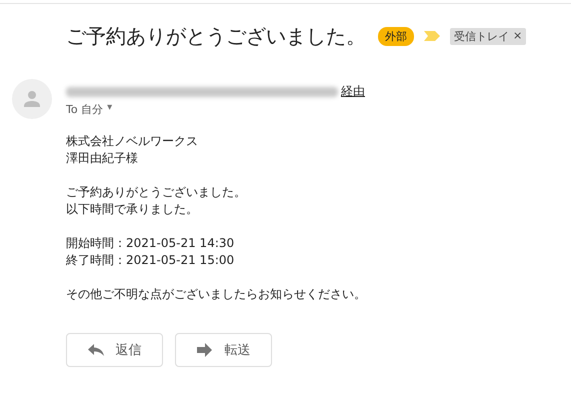 The width and height of the screenshot is (571, 414). Describe the element at coordinates (156, 192) in the screenshot. I see `body-text-line: ご予約ありがとうございました。` at that location.